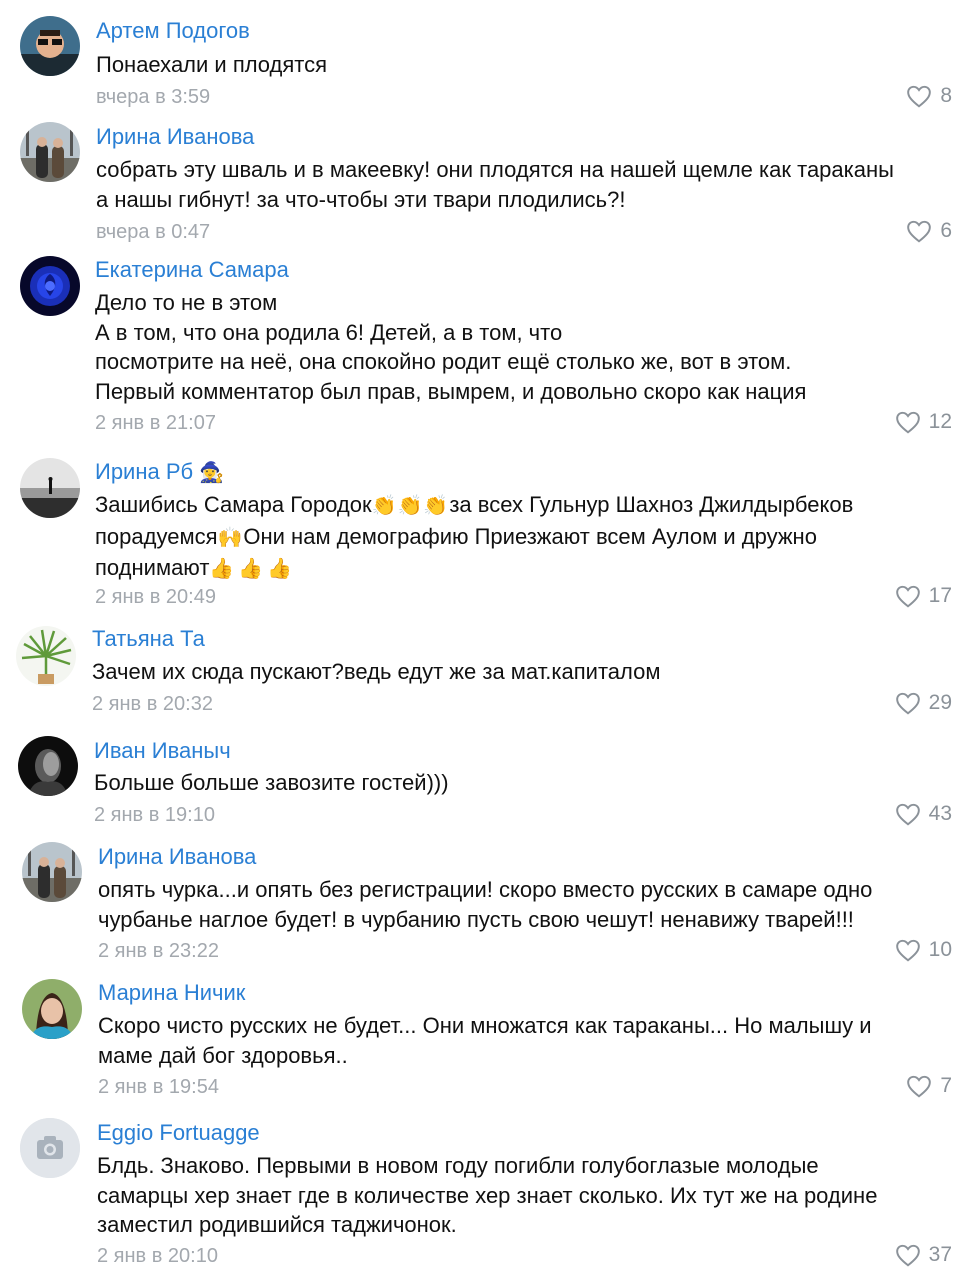 This screenshot has width=974, height=1280. What do you see at coordinates (233, 504) in the screenshot?
I see `text-fragment: Зашибись Самара Городок` at bounding box center [233, 504].